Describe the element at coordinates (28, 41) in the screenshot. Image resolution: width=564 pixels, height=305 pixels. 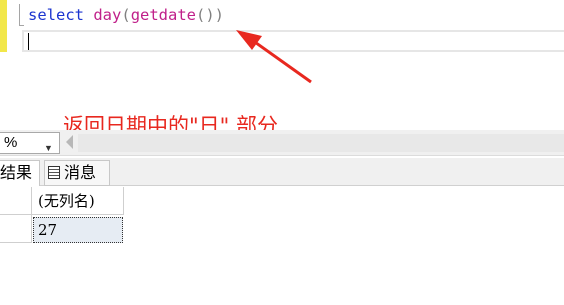
I see `text-caret` at that location.